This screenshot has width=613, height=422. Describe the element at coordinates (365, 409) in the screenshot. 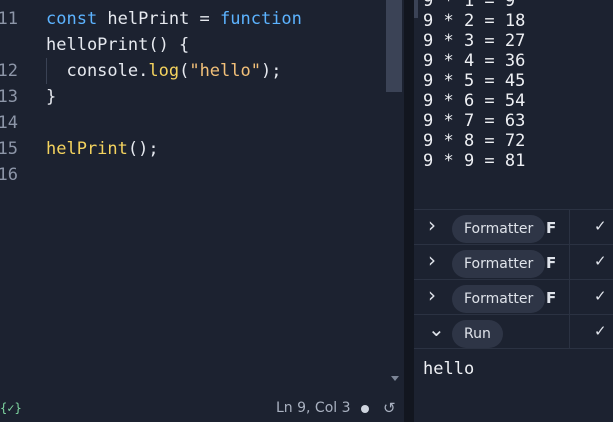

I see `unsaved-indicator-icon` at that location.